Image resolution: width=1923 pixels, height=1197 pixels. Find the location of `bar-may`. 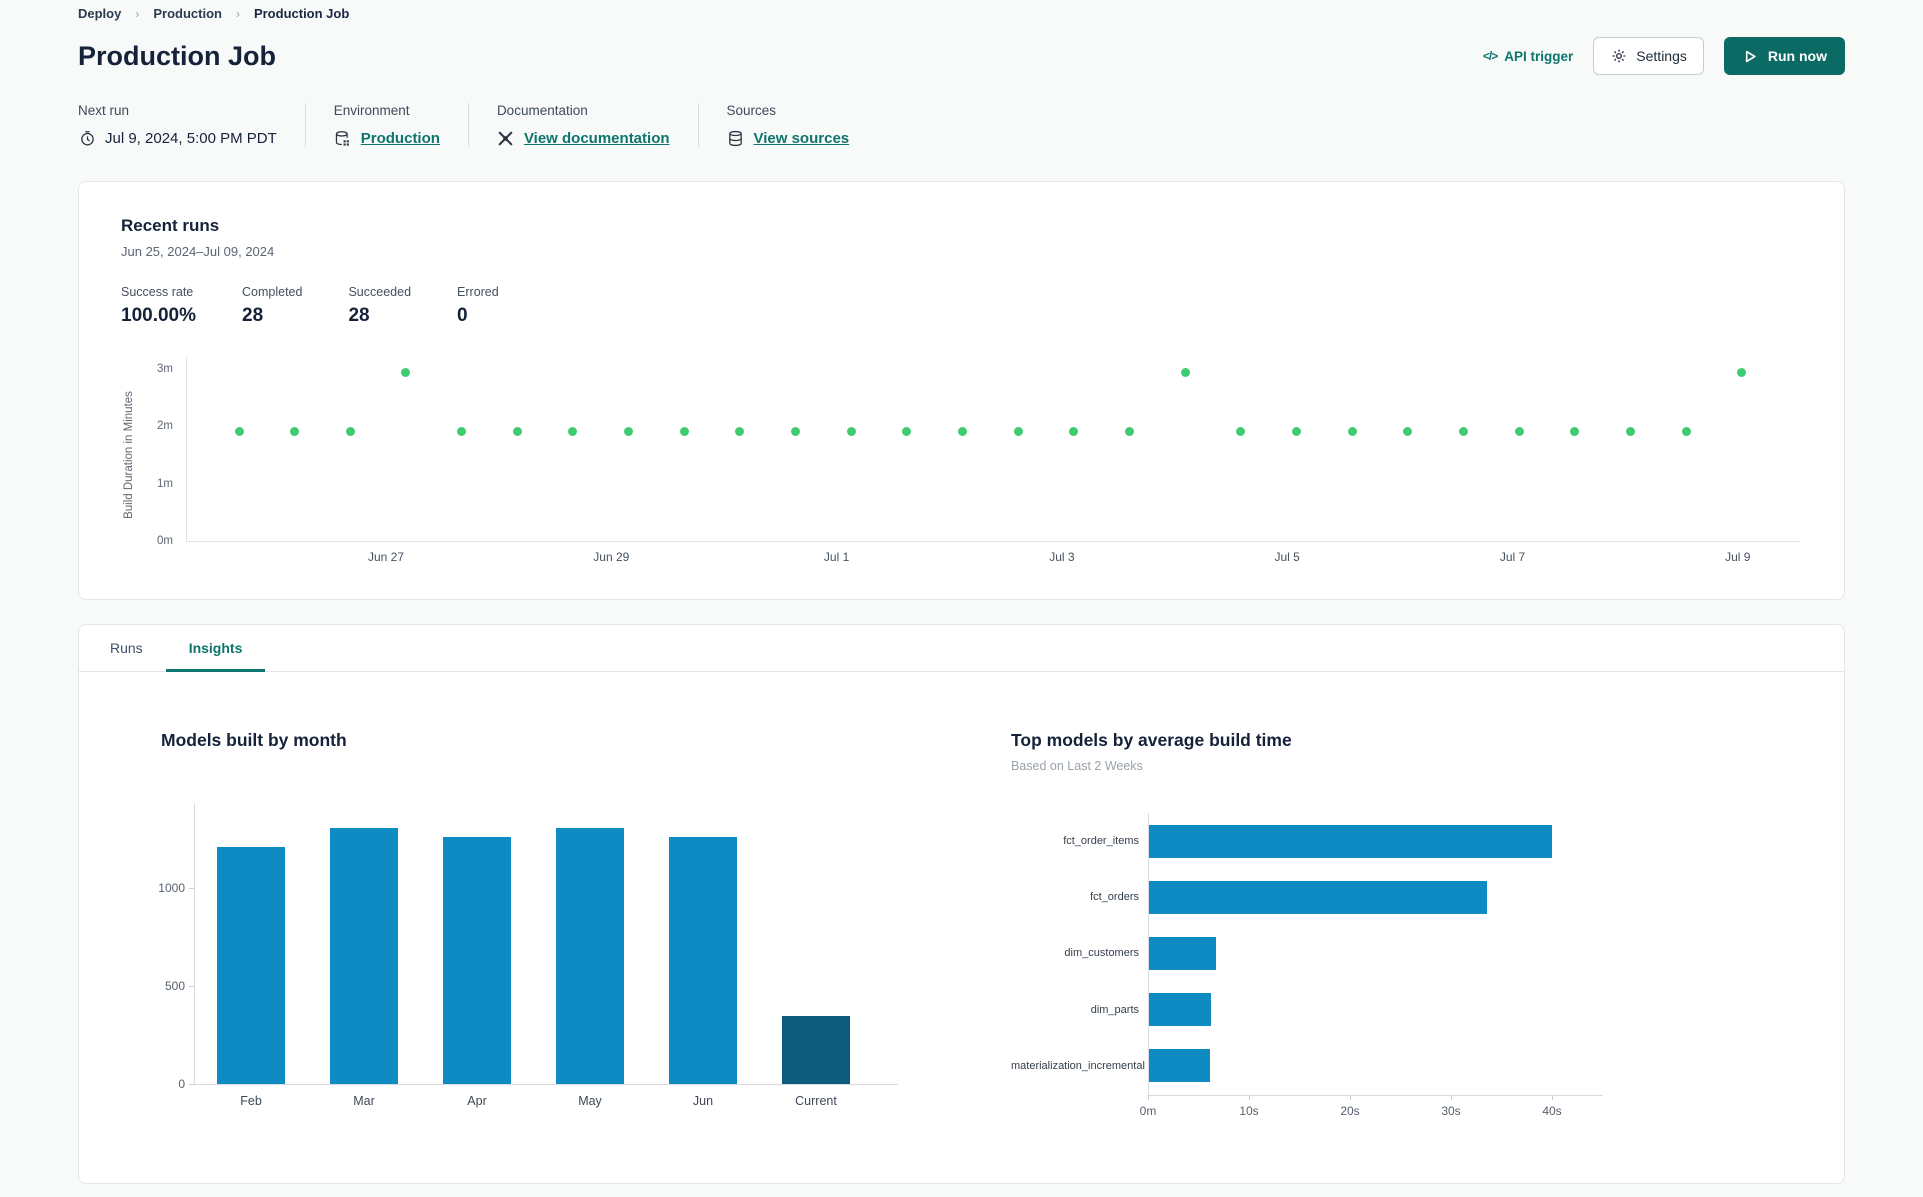

bar-may is located at coordinates (590, 956).